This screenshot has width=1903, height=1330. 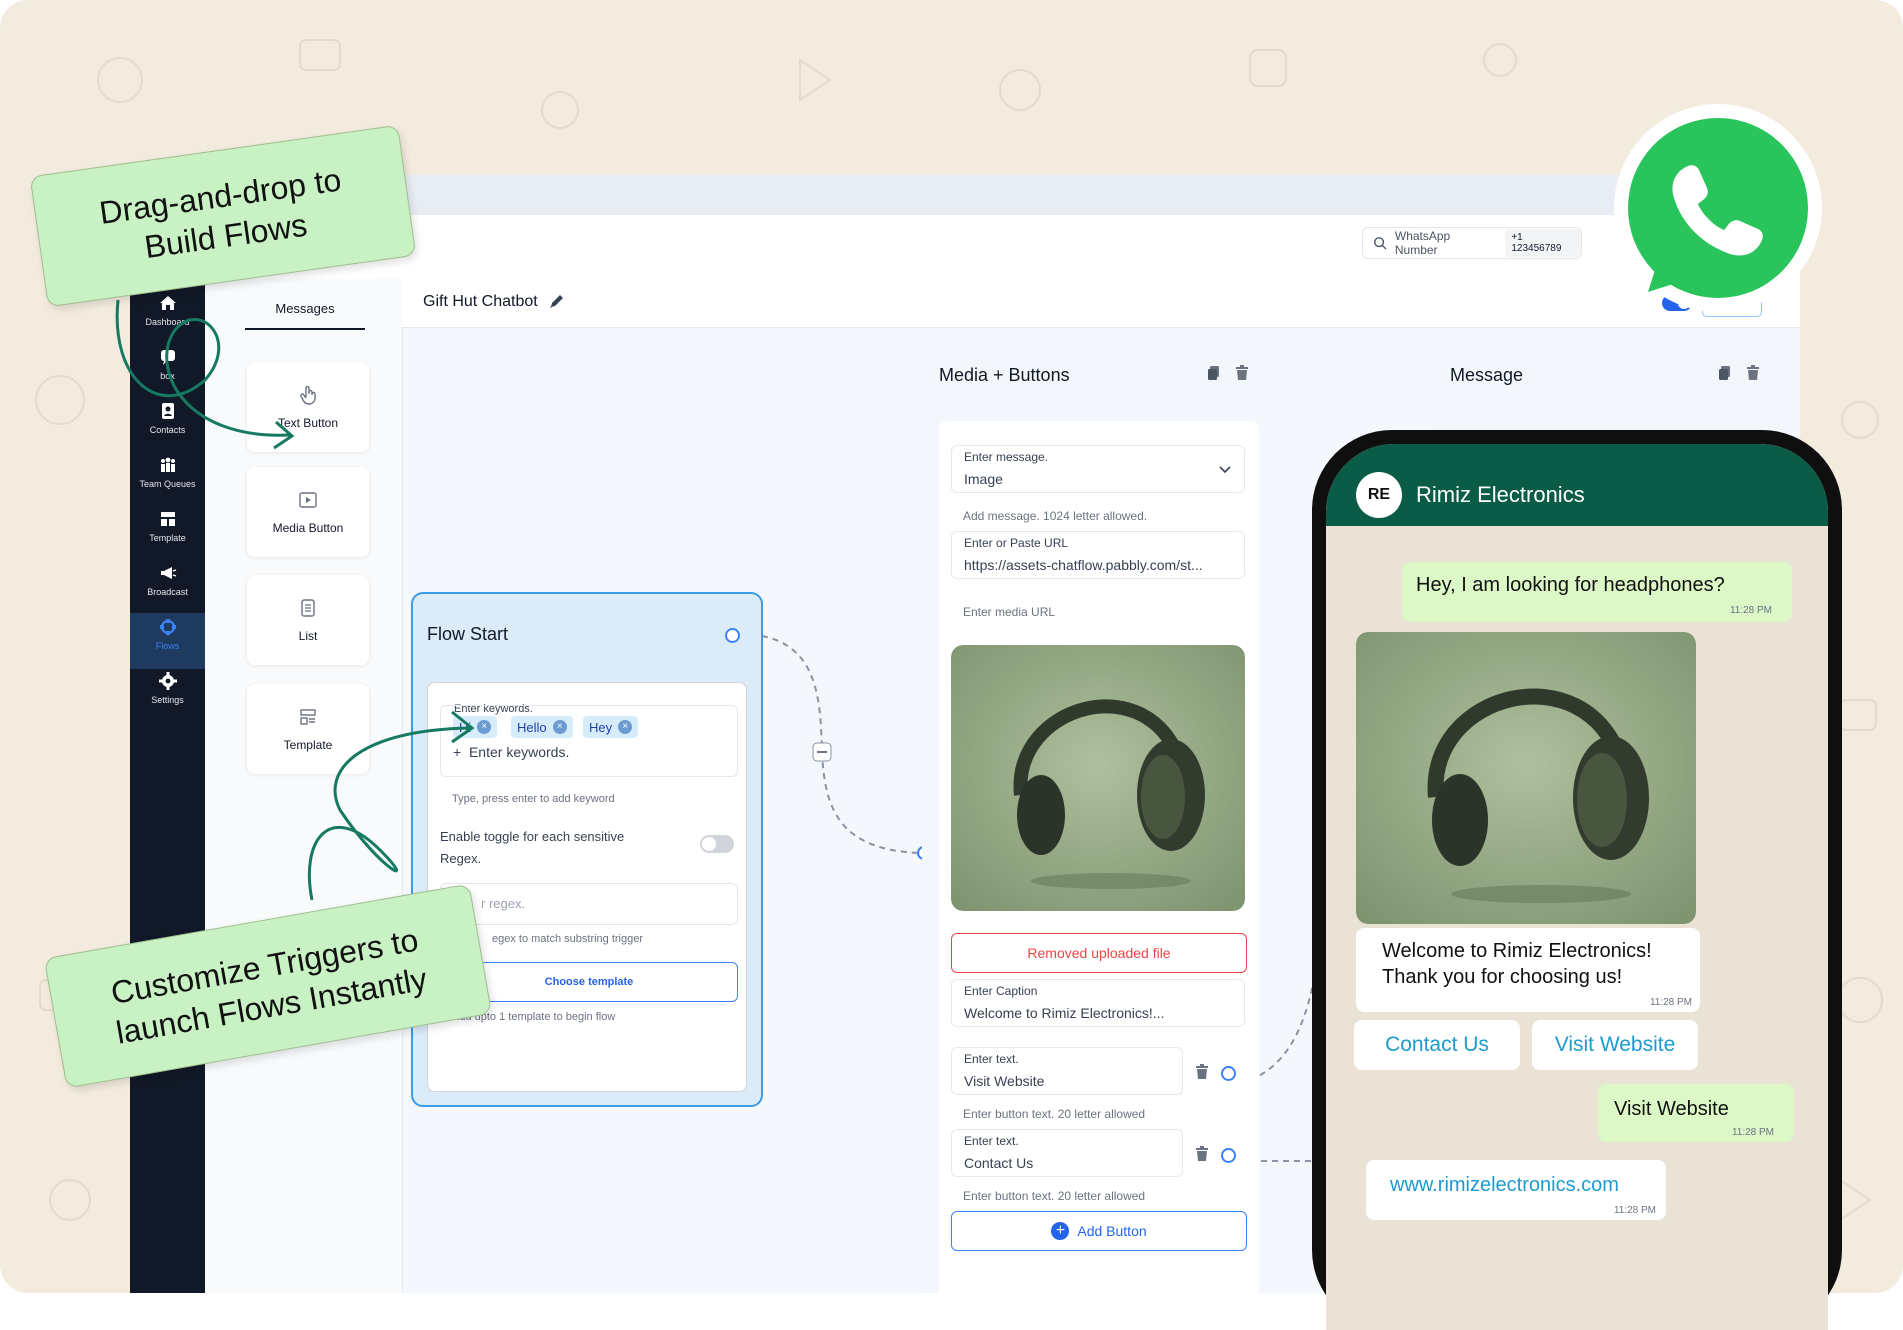 What do you see at coordinates (1437, 1045) in the screenshot?
I see `contact-us-reply-button: Contact Us` at bounding box center [1437, 1045].